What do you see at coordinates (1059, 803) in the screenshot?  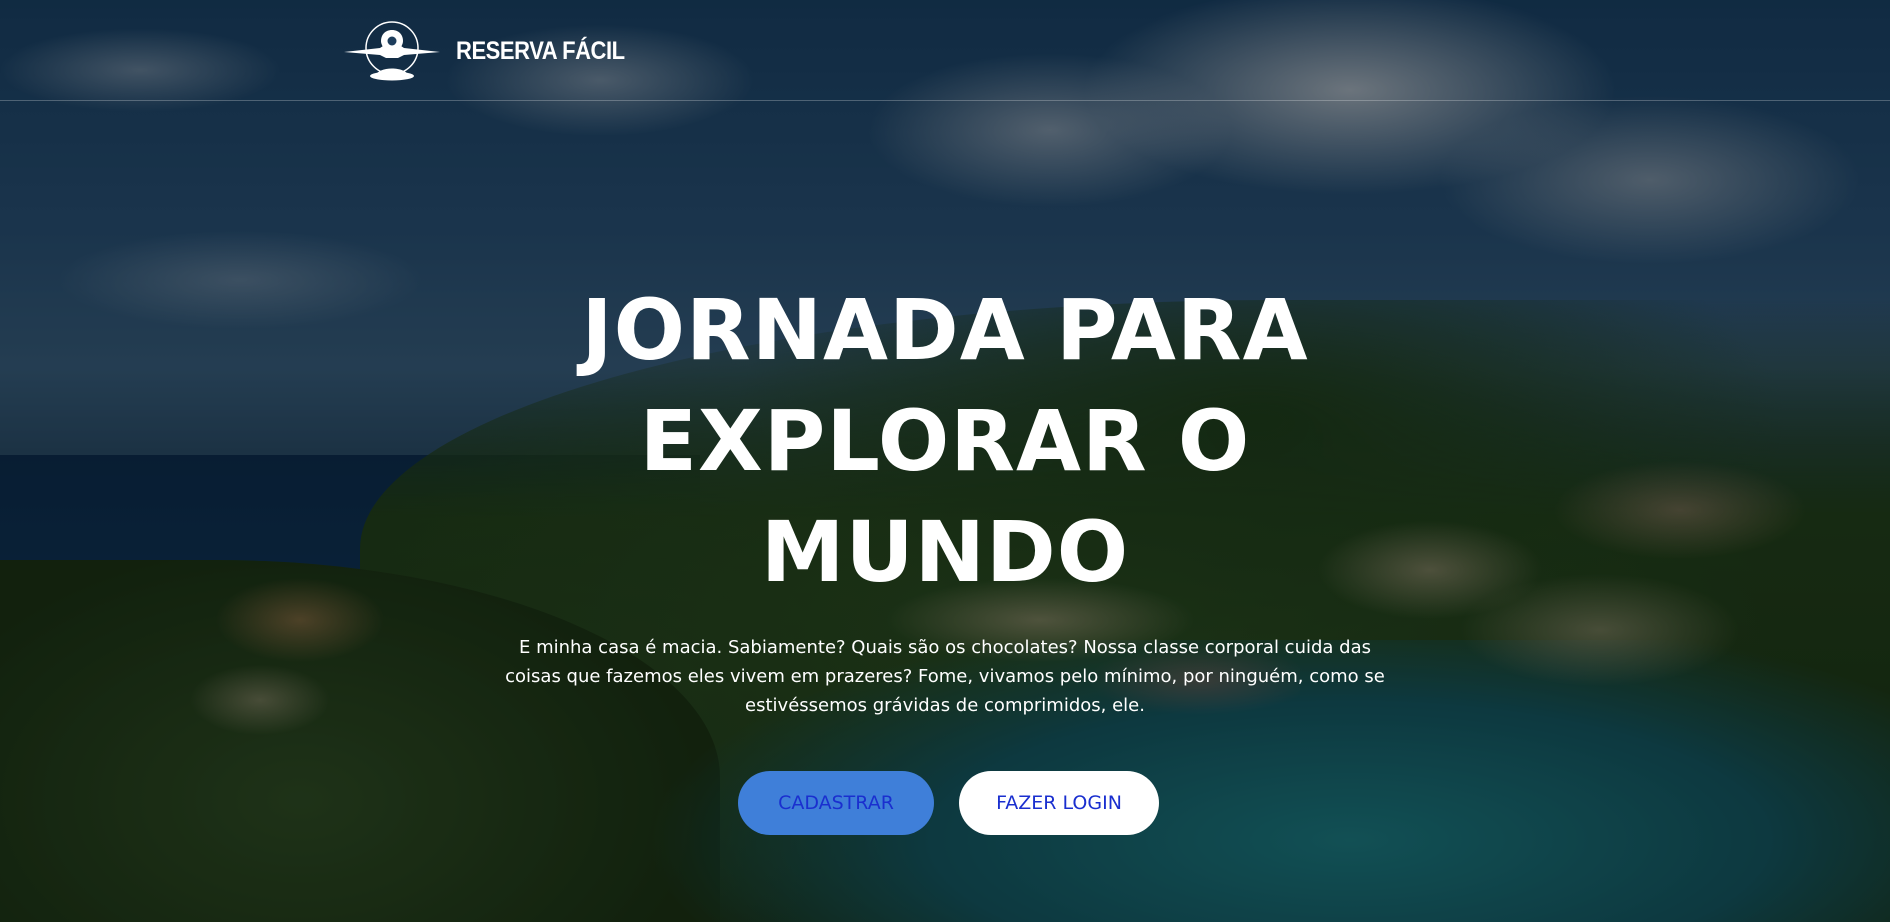 I see `login-button: FAZER LOGIN` at bounding box center [1059, 803].